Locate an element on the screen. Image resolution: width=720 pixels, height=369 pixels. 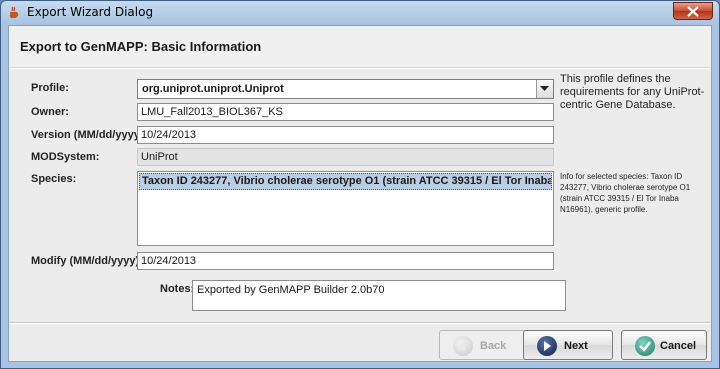
dropdown-arrow is located at coordinates (544, 89).